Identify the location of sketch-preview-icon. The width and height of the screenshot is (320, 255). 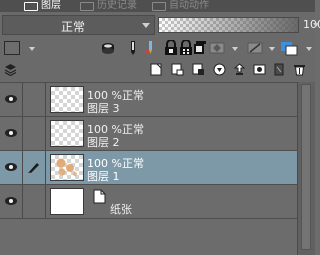
(66, 167).